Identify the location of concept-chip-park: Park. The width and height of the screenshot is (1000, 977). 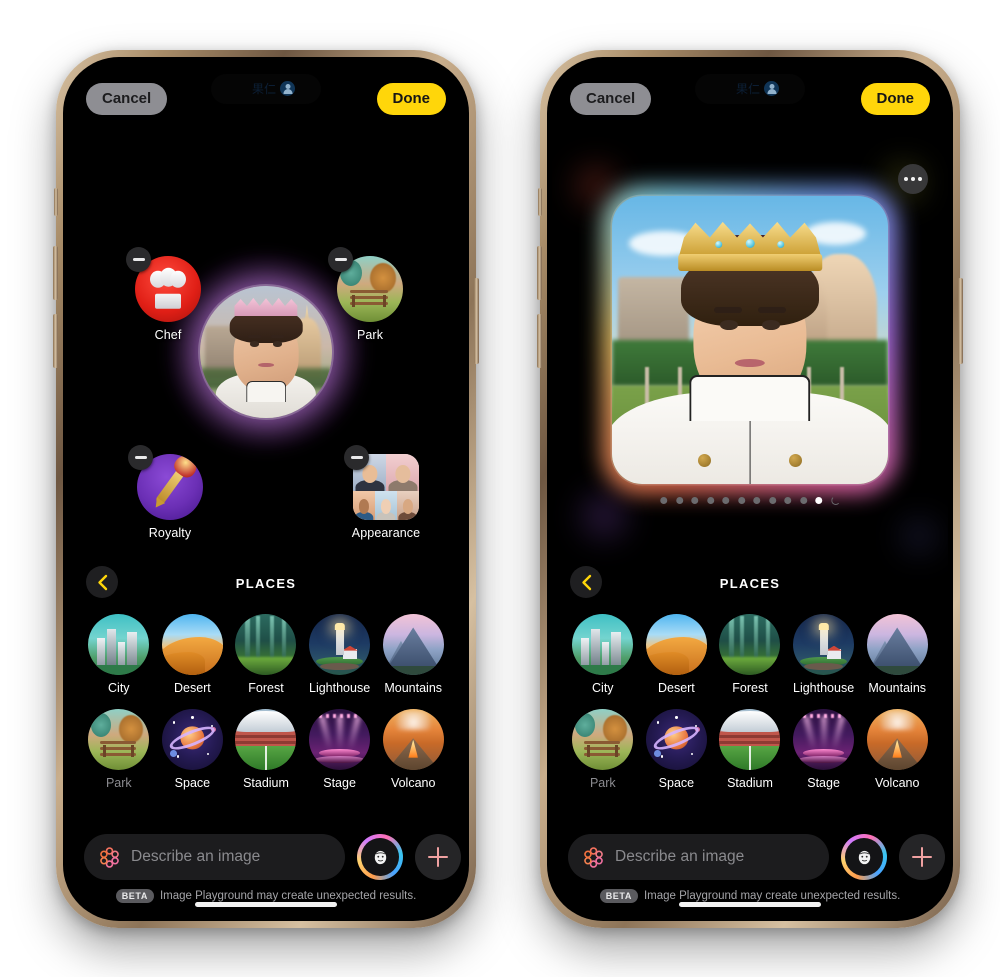
(368, 294).